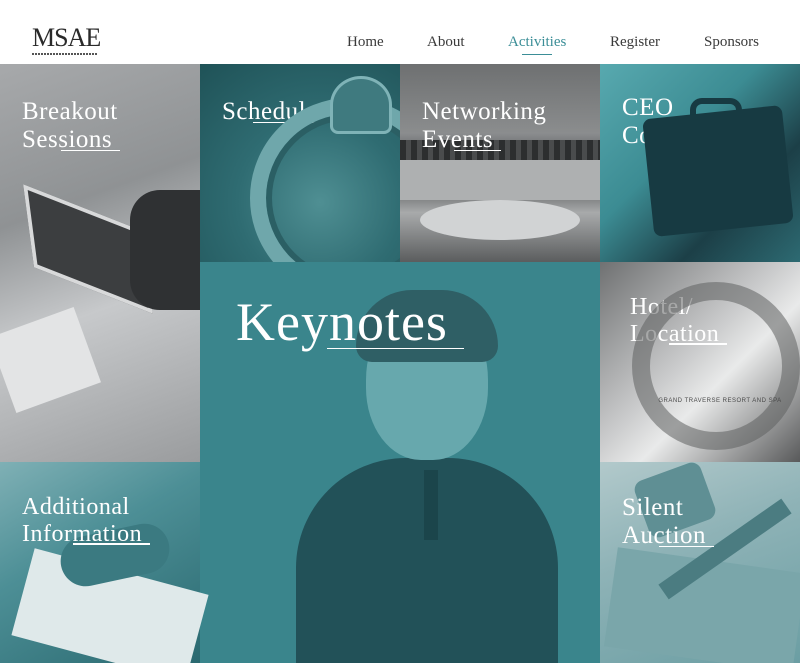  I want to click on resort-logo-image, so click(716, 366).